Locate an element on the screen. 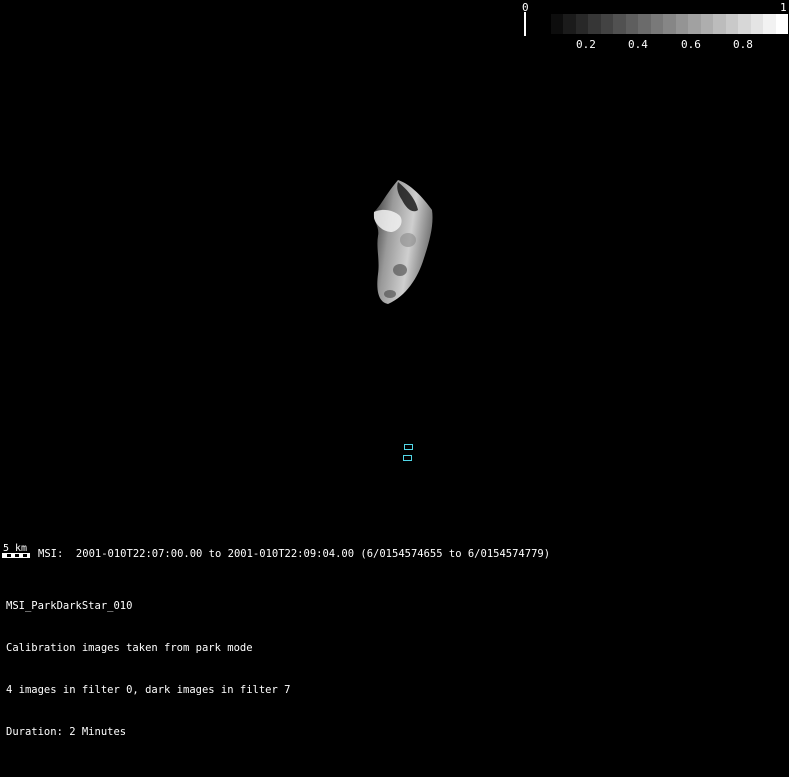 The image size is (789, 777). colorbar-max-label: 1 is located at coordinates (783, 7).